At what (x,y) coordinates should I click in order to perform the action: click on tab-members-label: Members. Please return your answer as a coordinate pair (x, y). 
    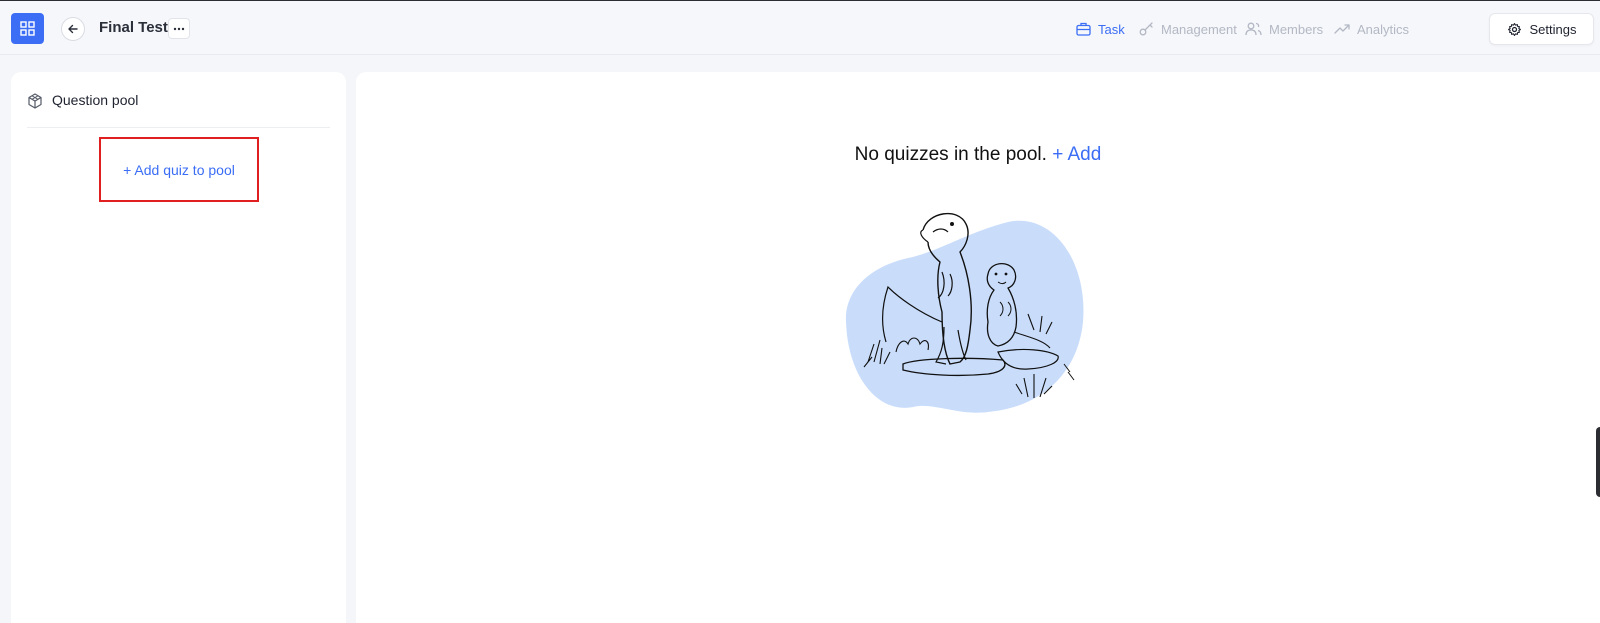
    Looking at the image, I should click on (1296, 29).